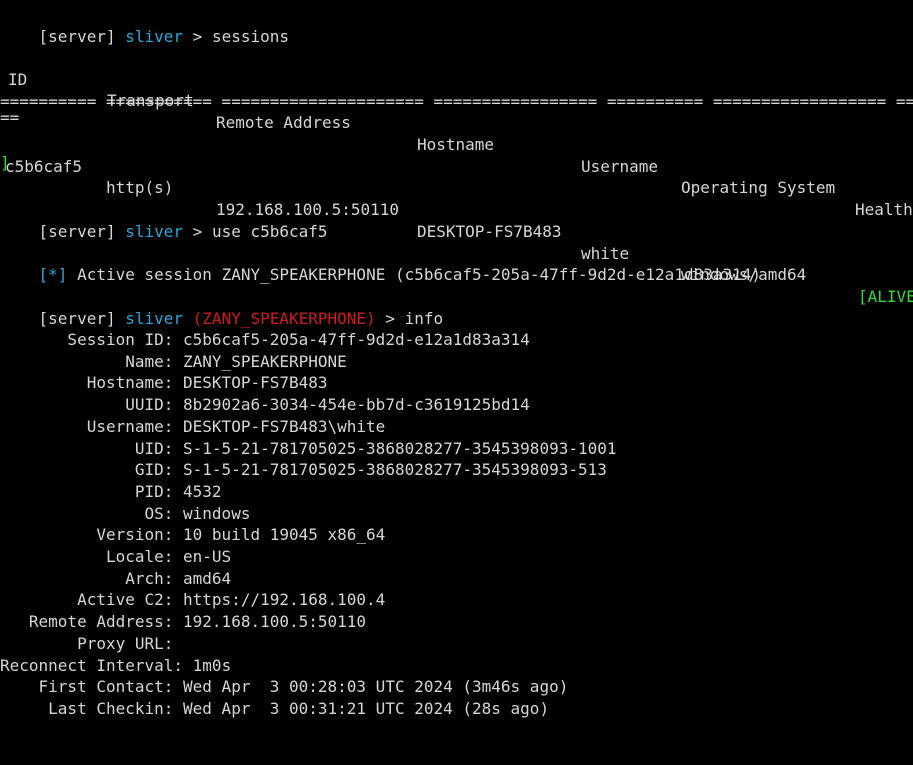 The width and height of the screenshot is (913, 765). Describe the element at coordinates (87, 578) in the screenshot. I see `info-label: Arch:` at that location.